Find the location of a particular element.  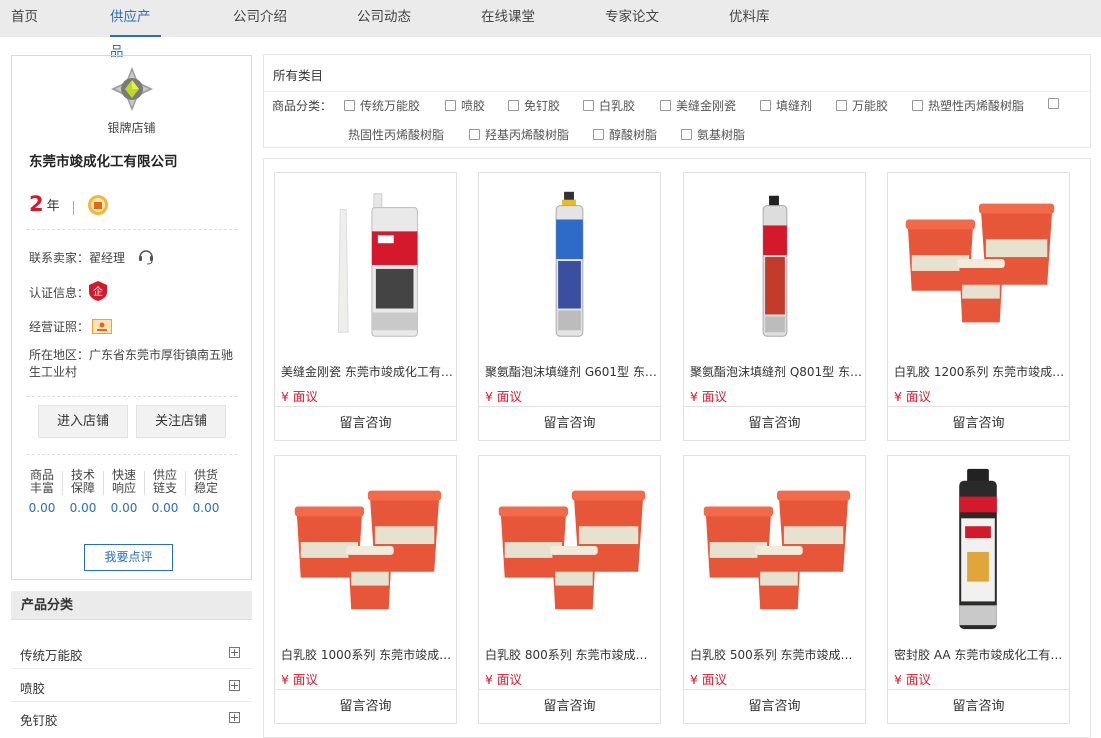

filter-option: 醇酸树脂 is located at coordinates (625, 134).